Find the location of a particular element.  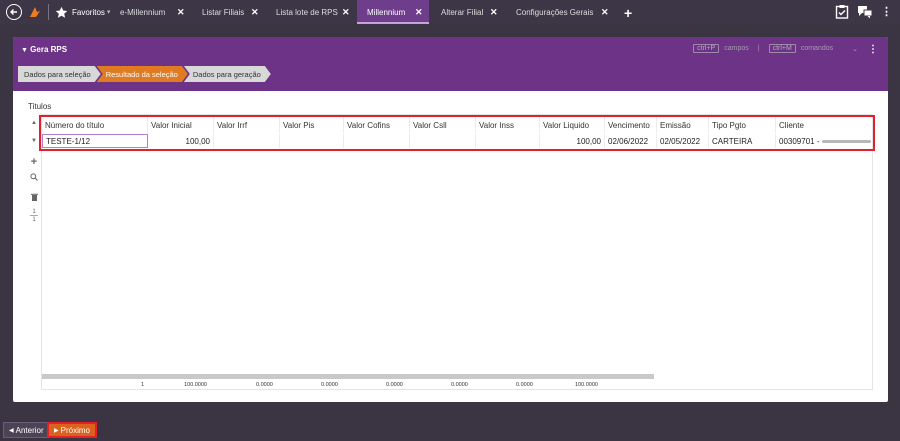

total-valor-csll: 0.0000 is located at coordinates (459, 385).